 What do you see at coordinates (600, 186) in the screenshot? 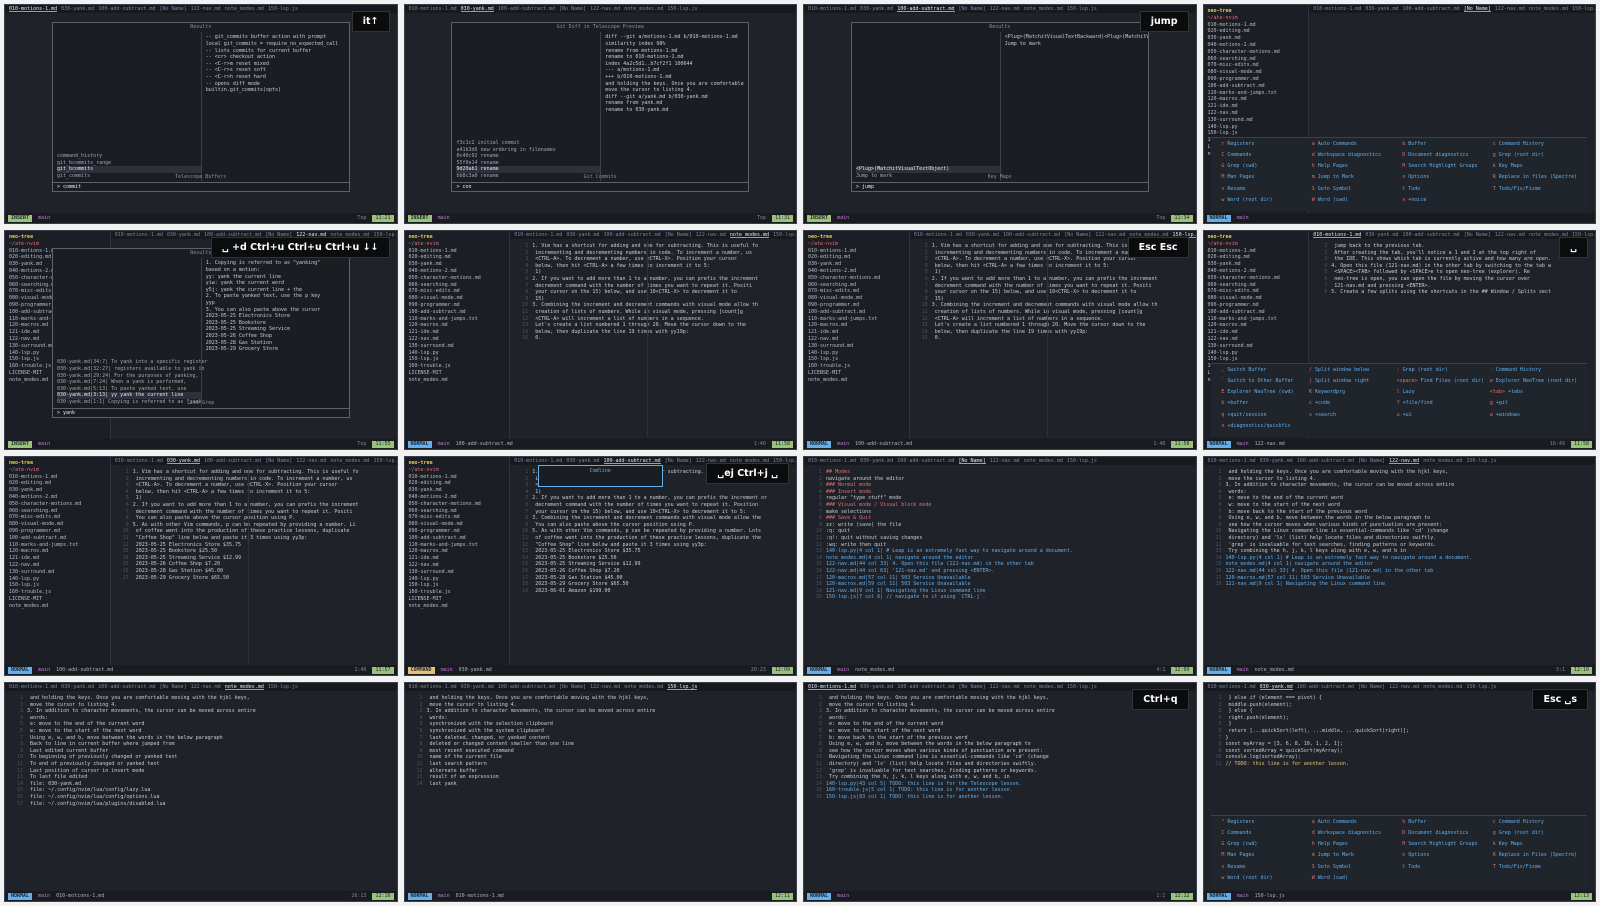
I see `picker-search-input: > con` at bounding box center [600, 186].